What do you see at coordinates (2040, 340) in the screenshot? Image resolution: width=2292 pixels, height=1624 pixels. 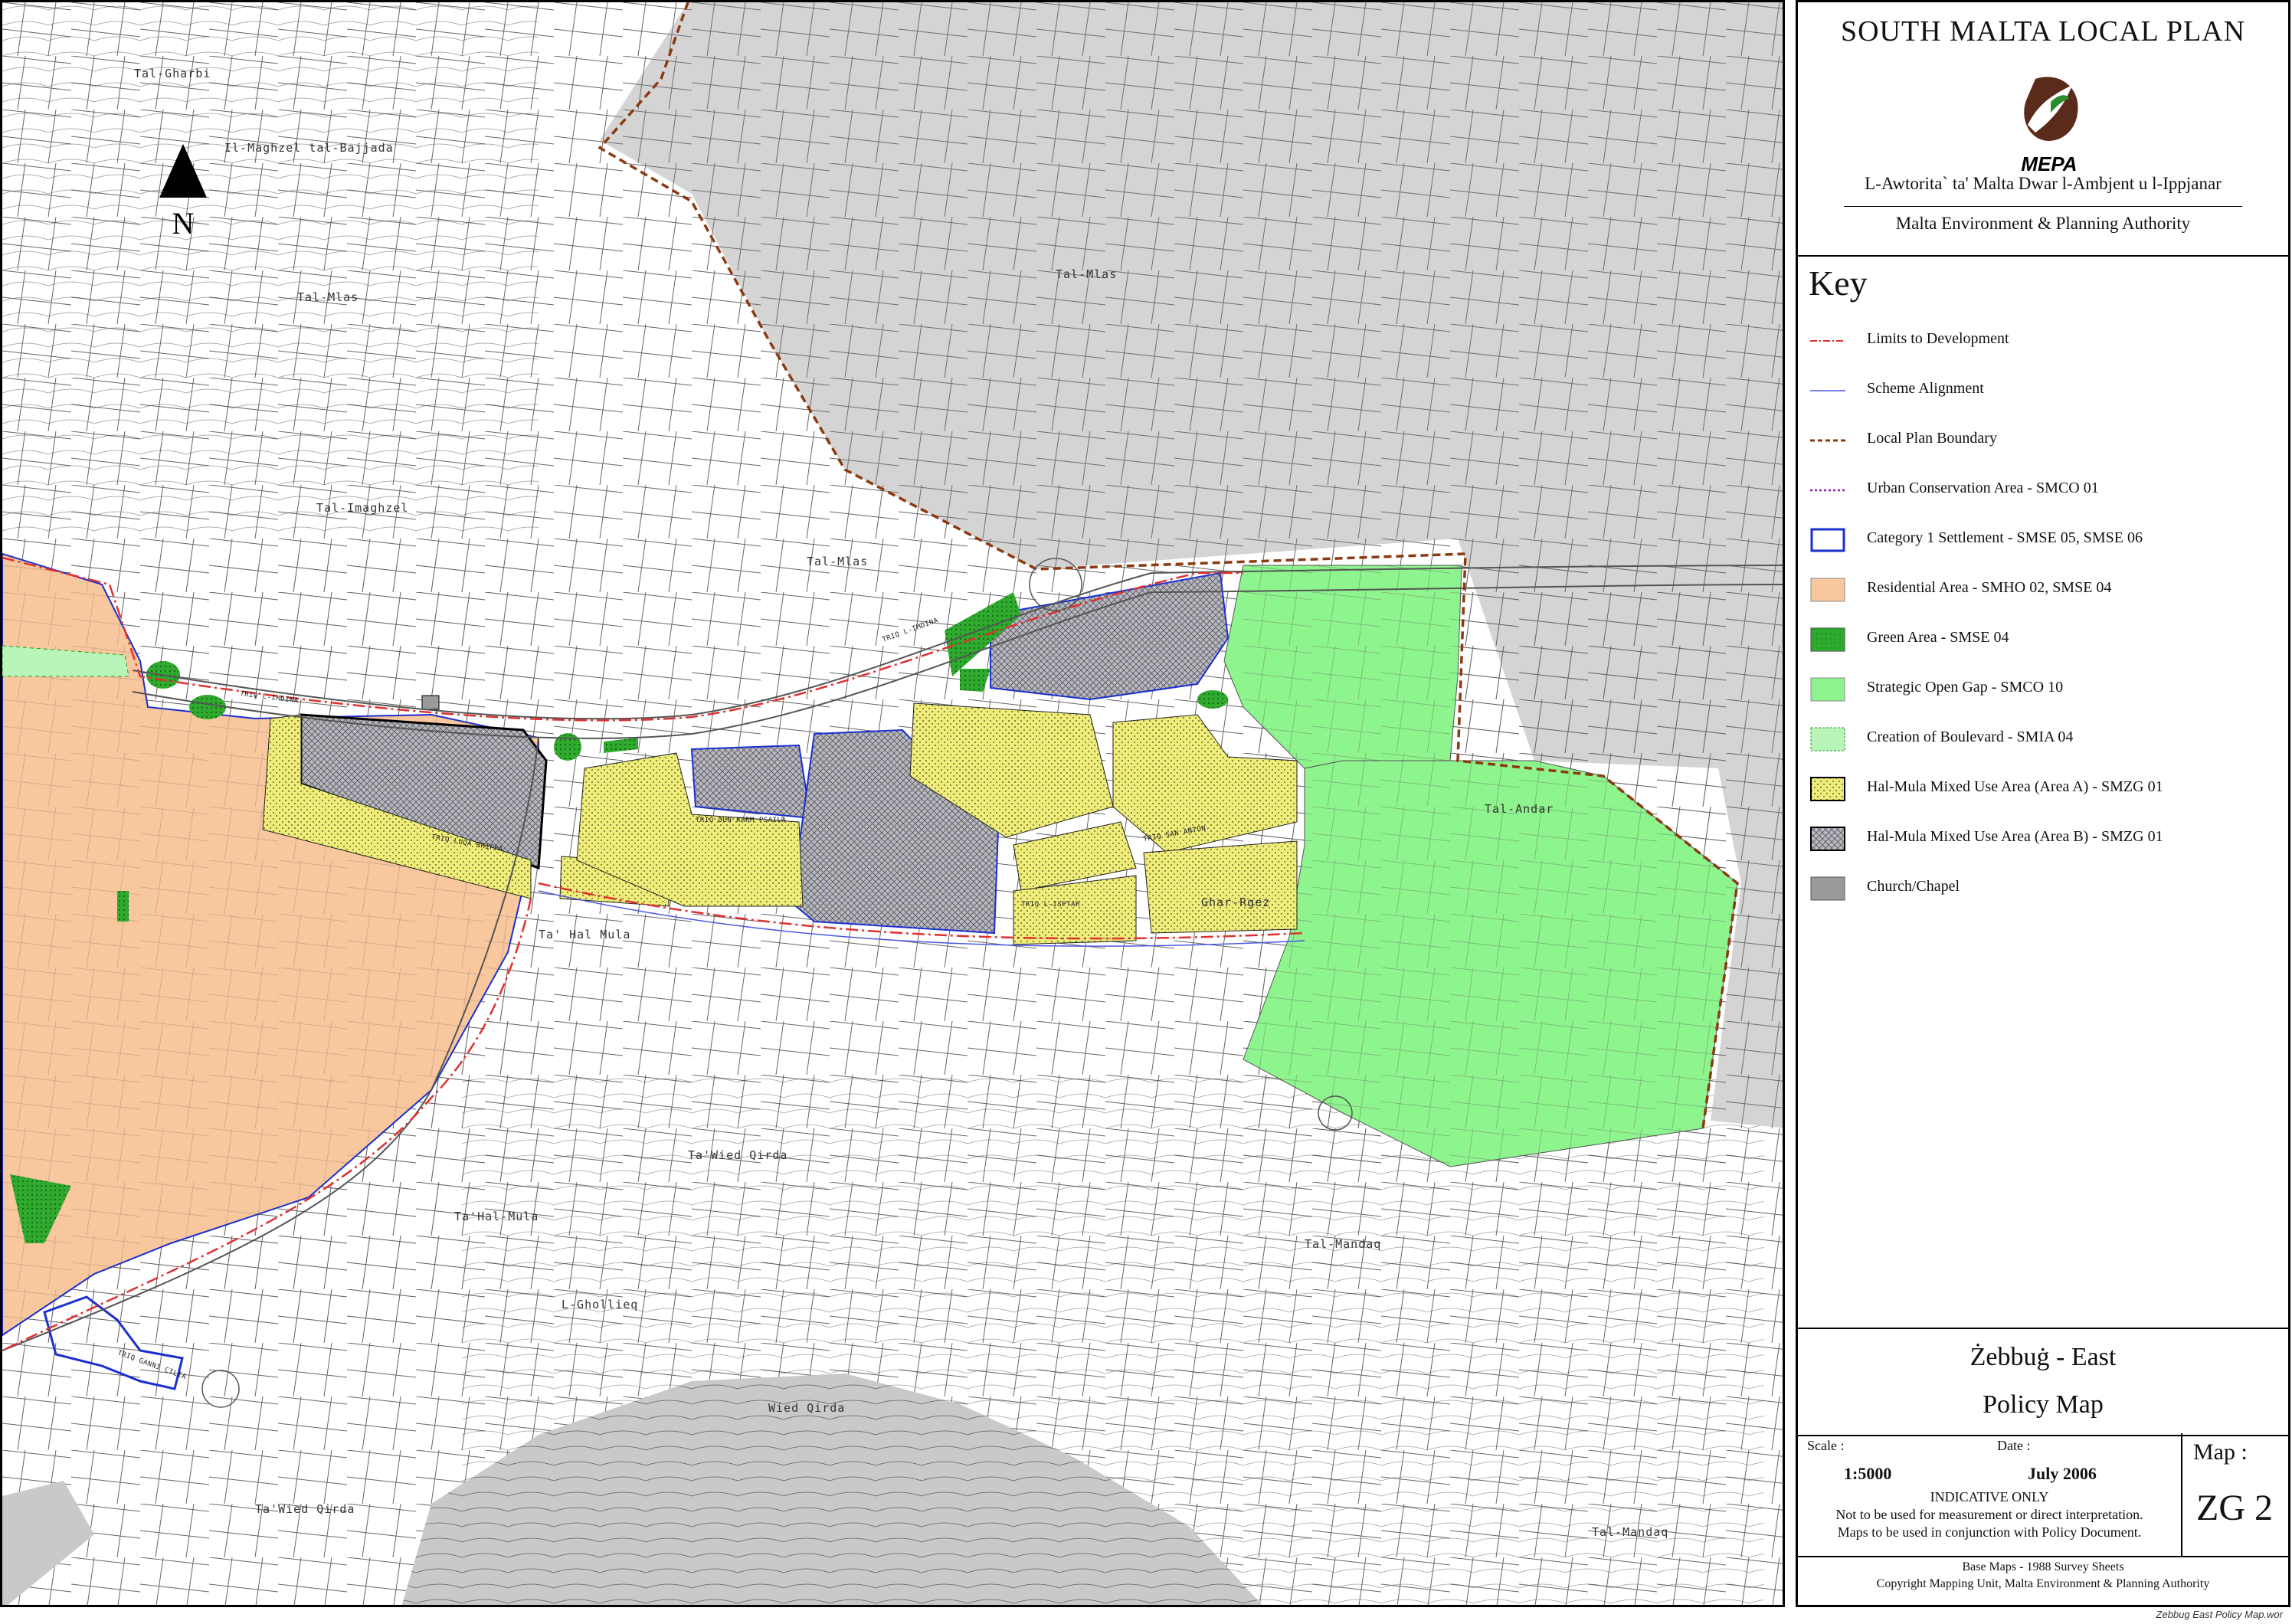 I see `key-item-limits-to-development: Limits to Development` at bounding box center [2040, 340].